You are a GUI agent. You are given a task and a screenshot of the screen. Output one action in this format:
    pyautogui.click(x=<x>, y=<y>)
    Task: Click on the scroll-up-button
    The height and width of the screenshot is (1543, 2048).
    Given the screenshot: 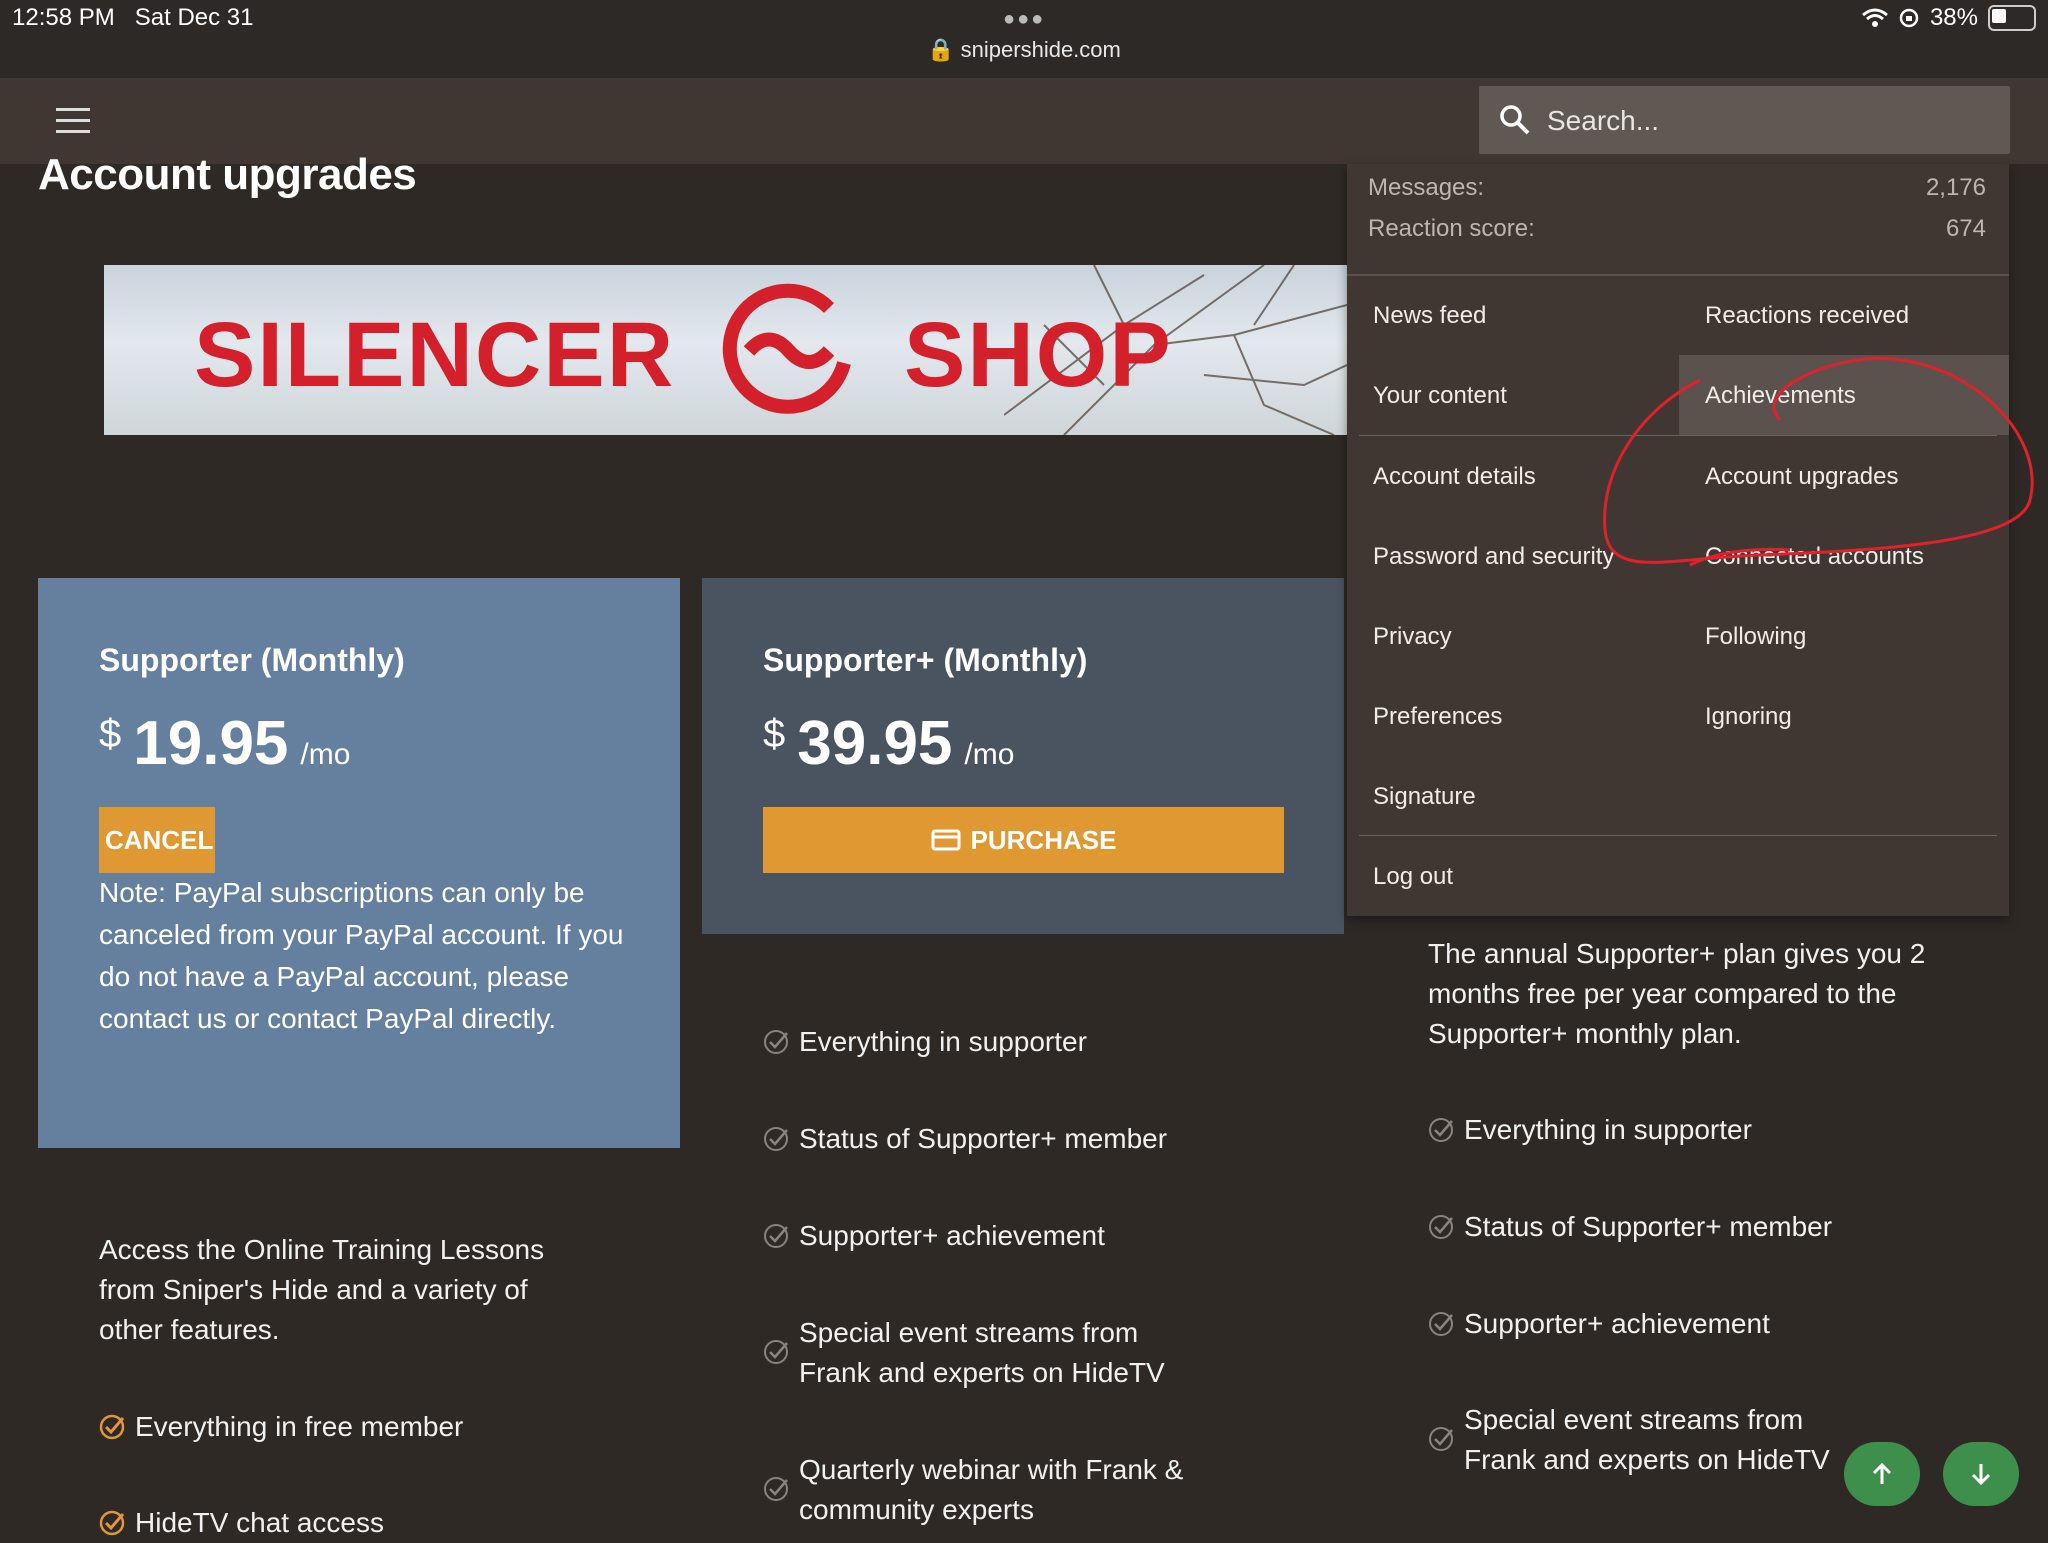 What is the action you would take?
    pyautogui.click(x=1882, y=1474)
    